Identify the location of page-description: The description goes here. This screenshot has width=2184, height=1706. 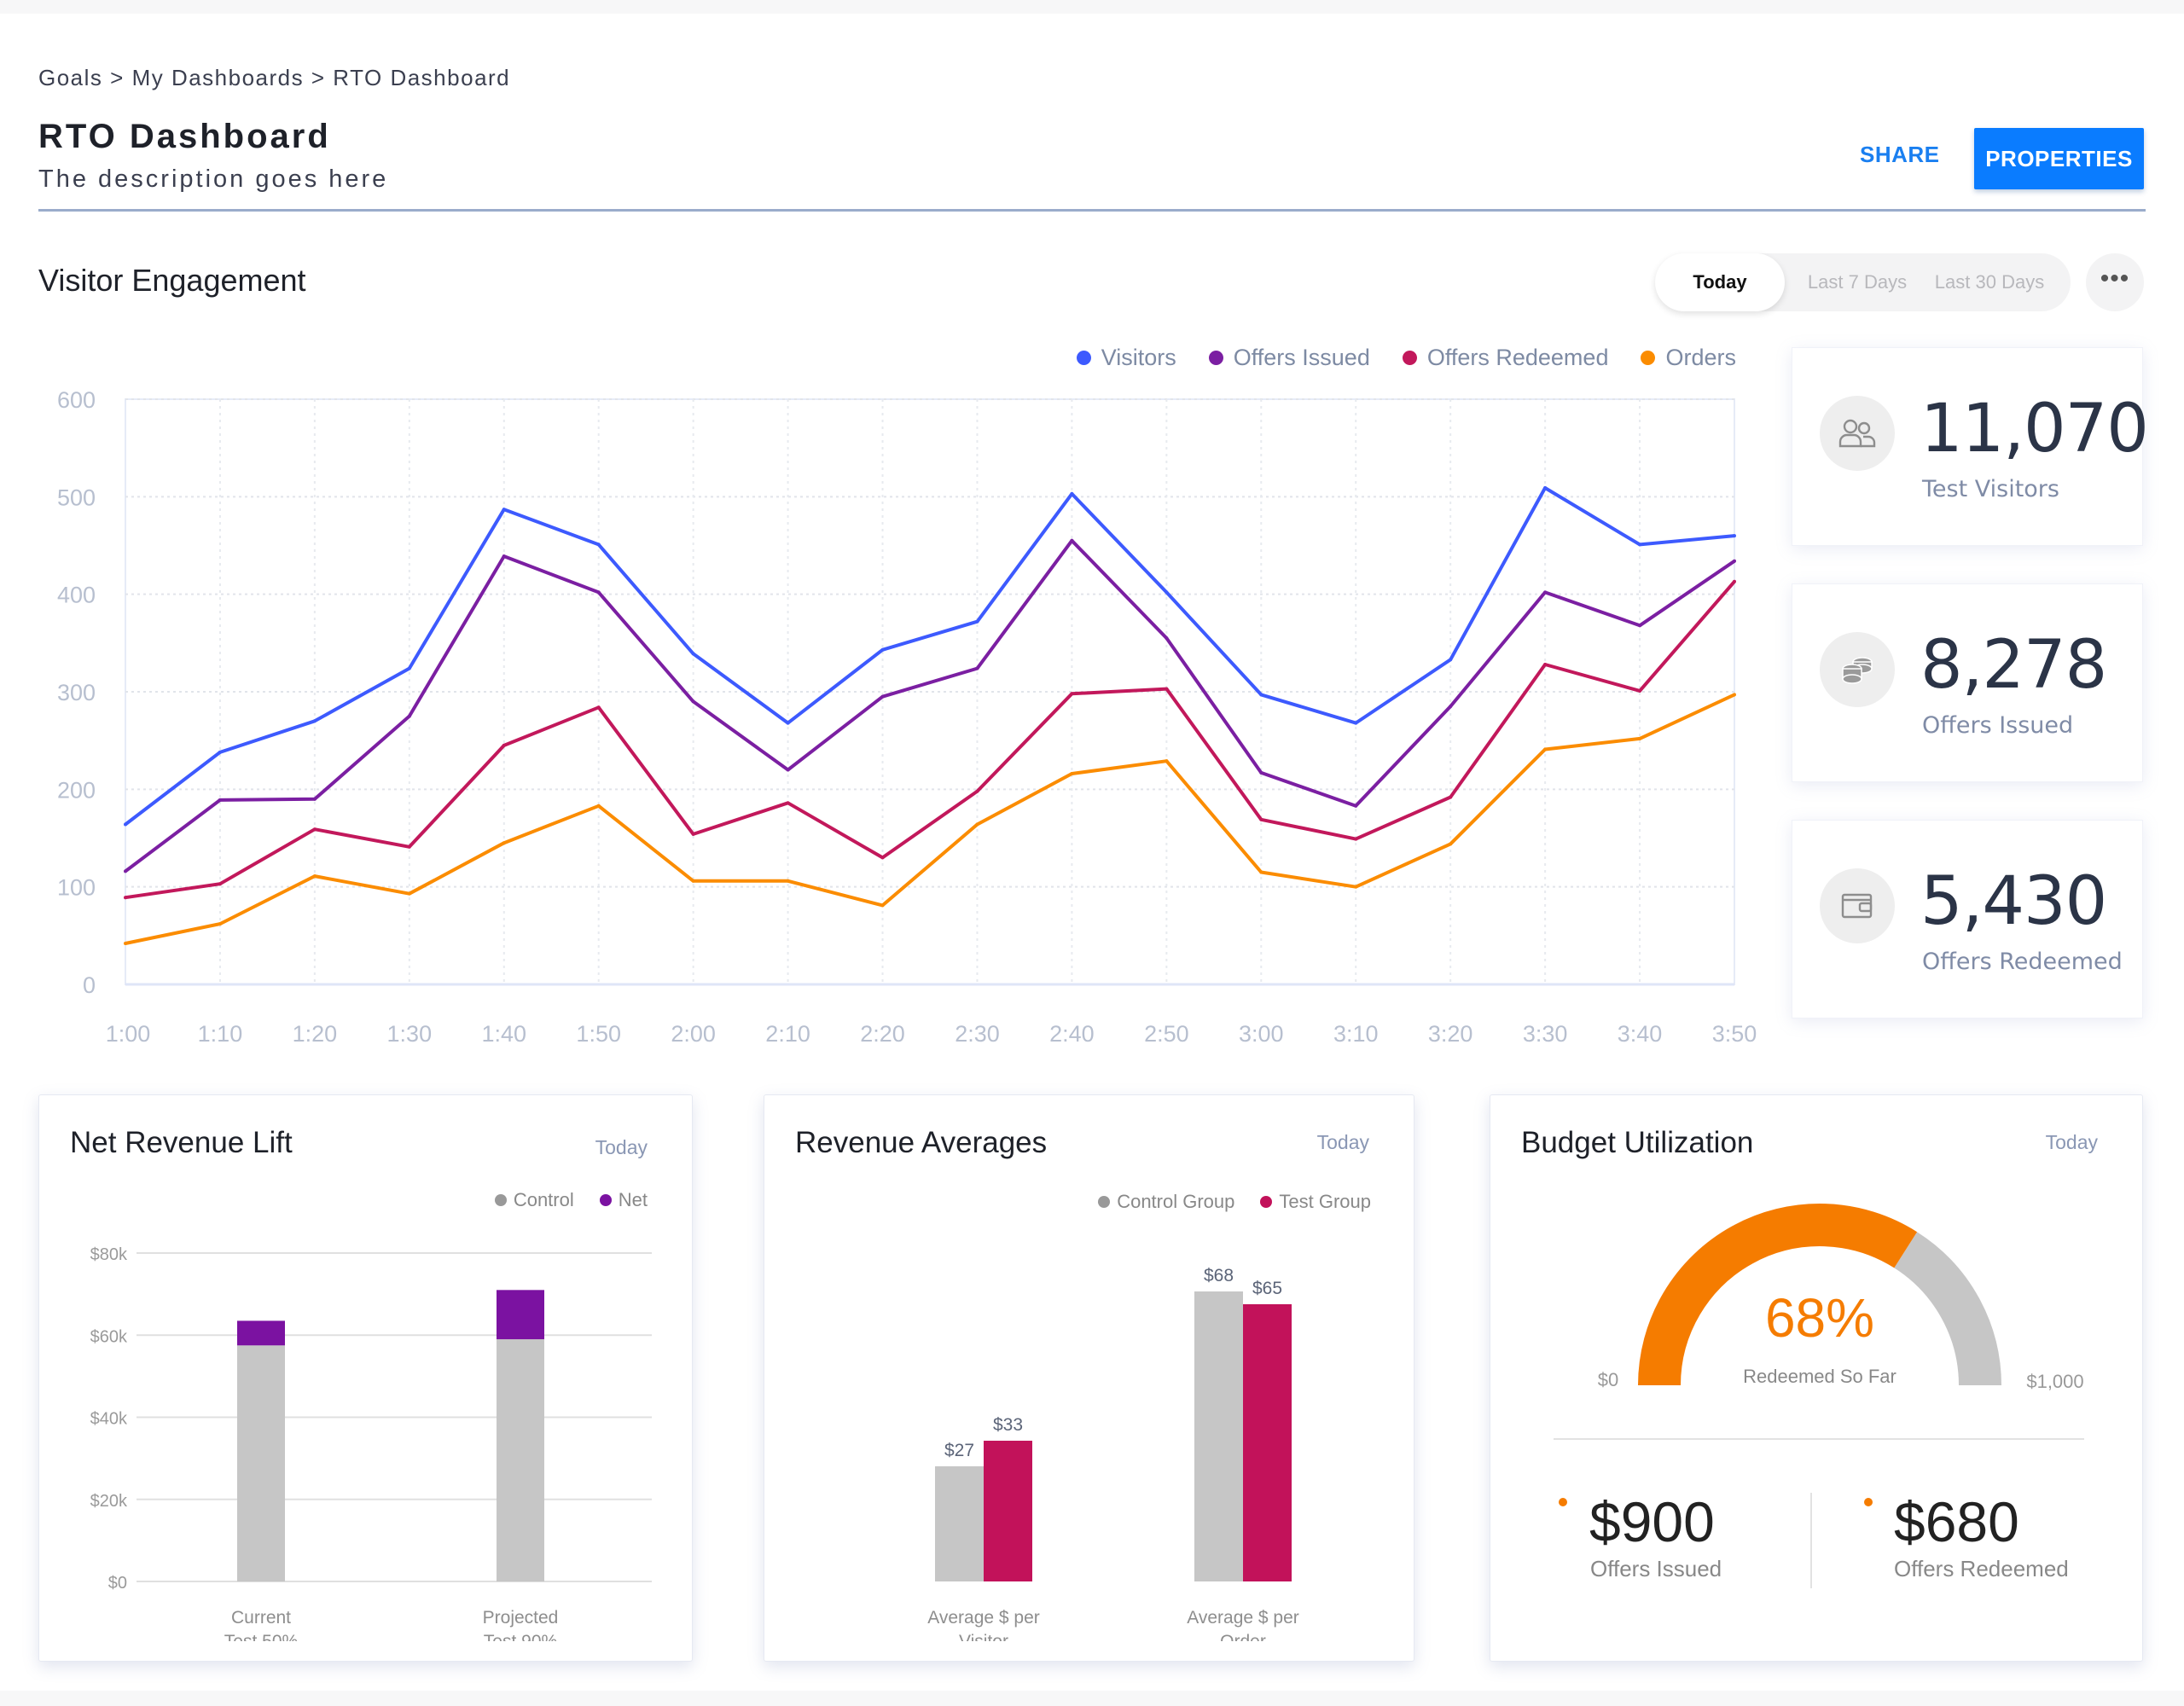
(214, 179).